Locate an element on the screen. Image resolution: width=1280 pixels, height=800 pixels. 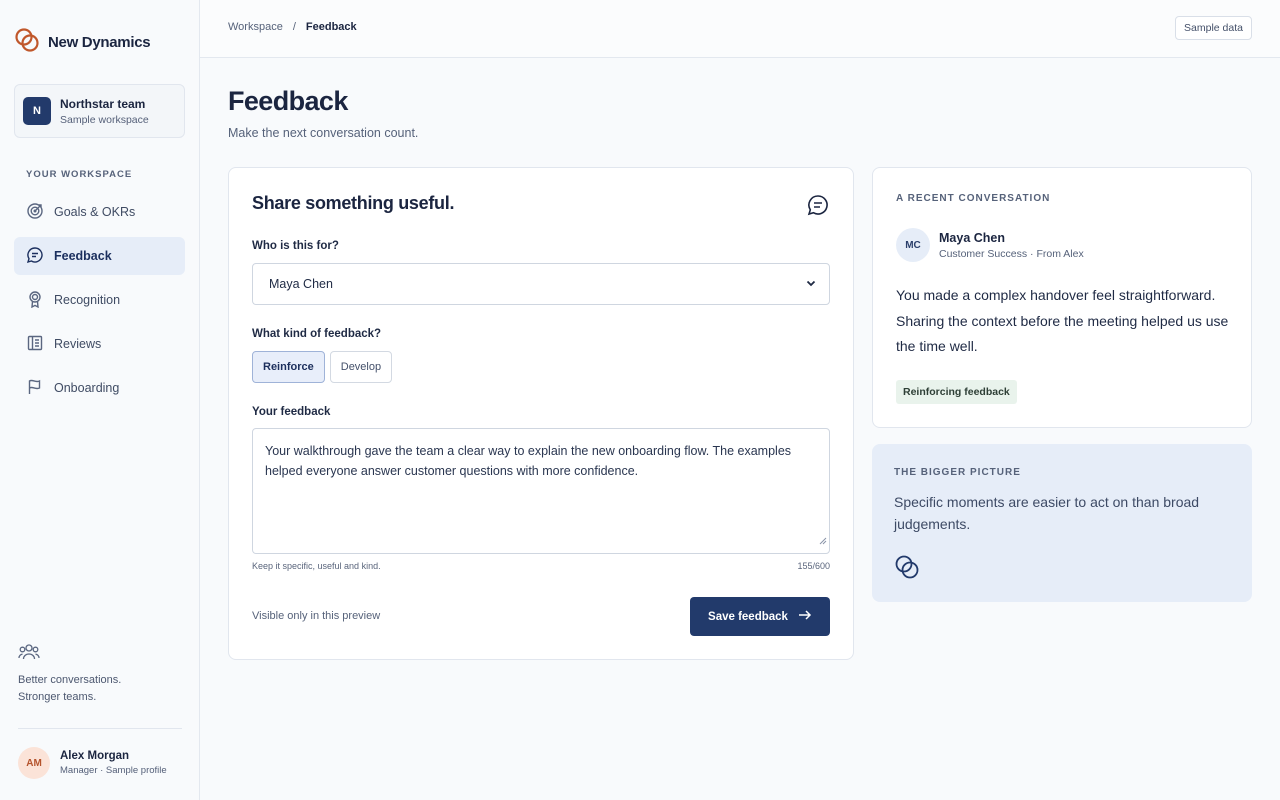
resize-handle-icon is located at coordinates (823, 541).